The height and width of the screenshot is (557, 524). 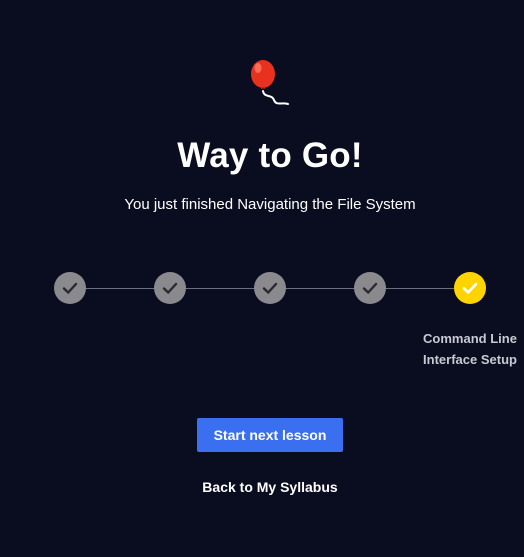 I want to click on balloon-icon, so click(x=271, y=83).